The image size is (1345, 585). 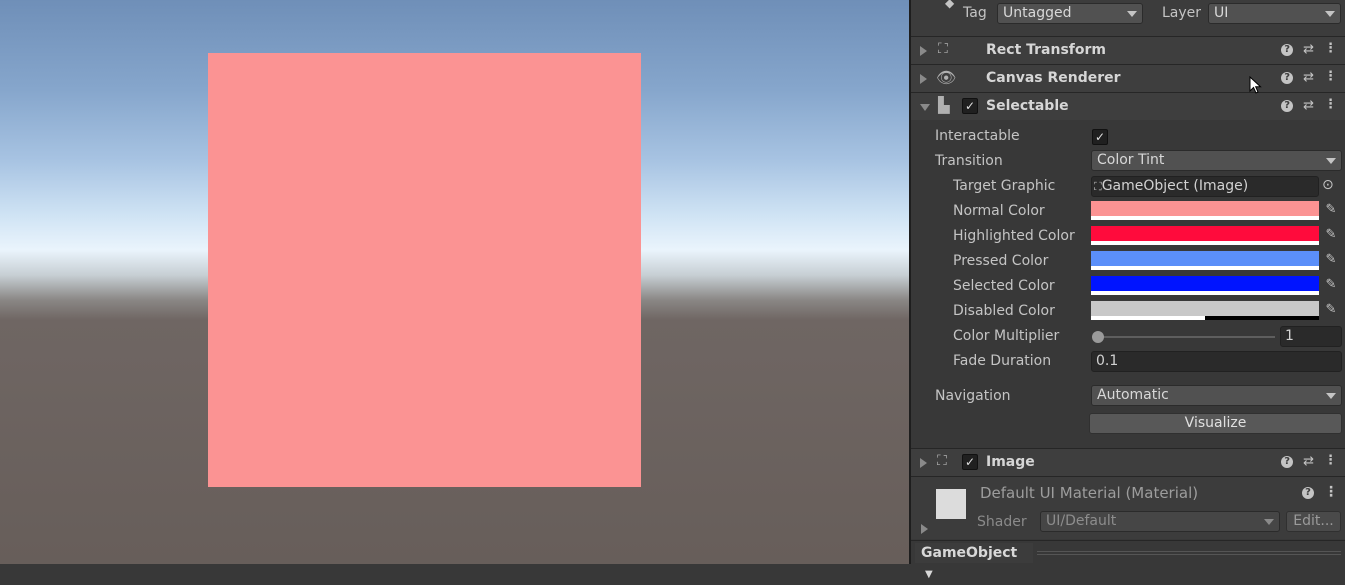 I want to click on tag-dropdown: Untagged, so click(x=1070, y=13).